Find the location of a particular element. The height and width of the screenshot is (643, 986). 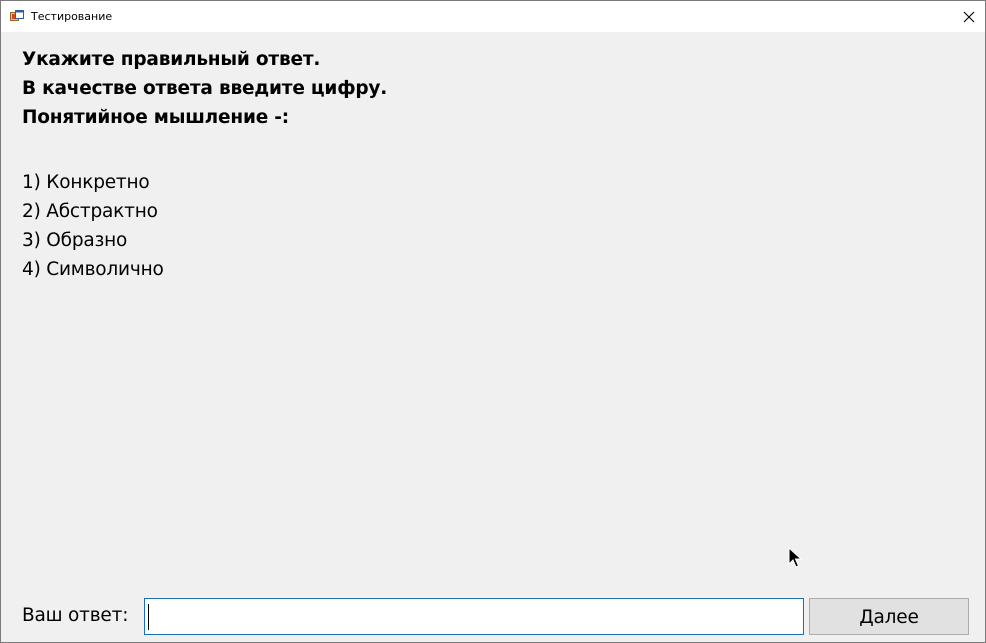

answer-option: 1) Конкретно is located at coordinates (86, 182).